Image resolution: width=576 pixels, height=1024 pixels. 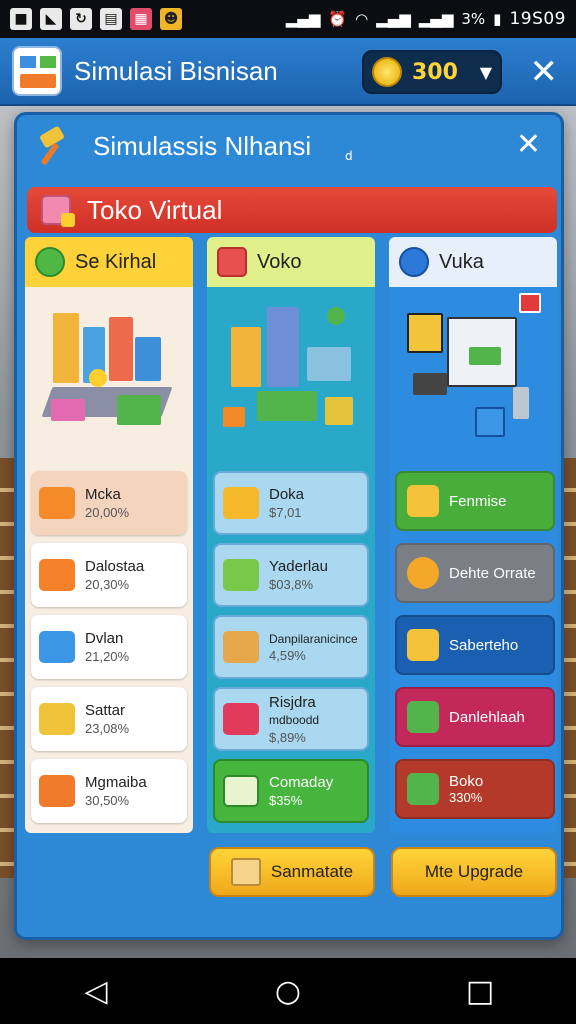 What do you see at coordinates (349, 156) in the screenshot?
I see `title-mark: d` at bounding box center [349, 156].